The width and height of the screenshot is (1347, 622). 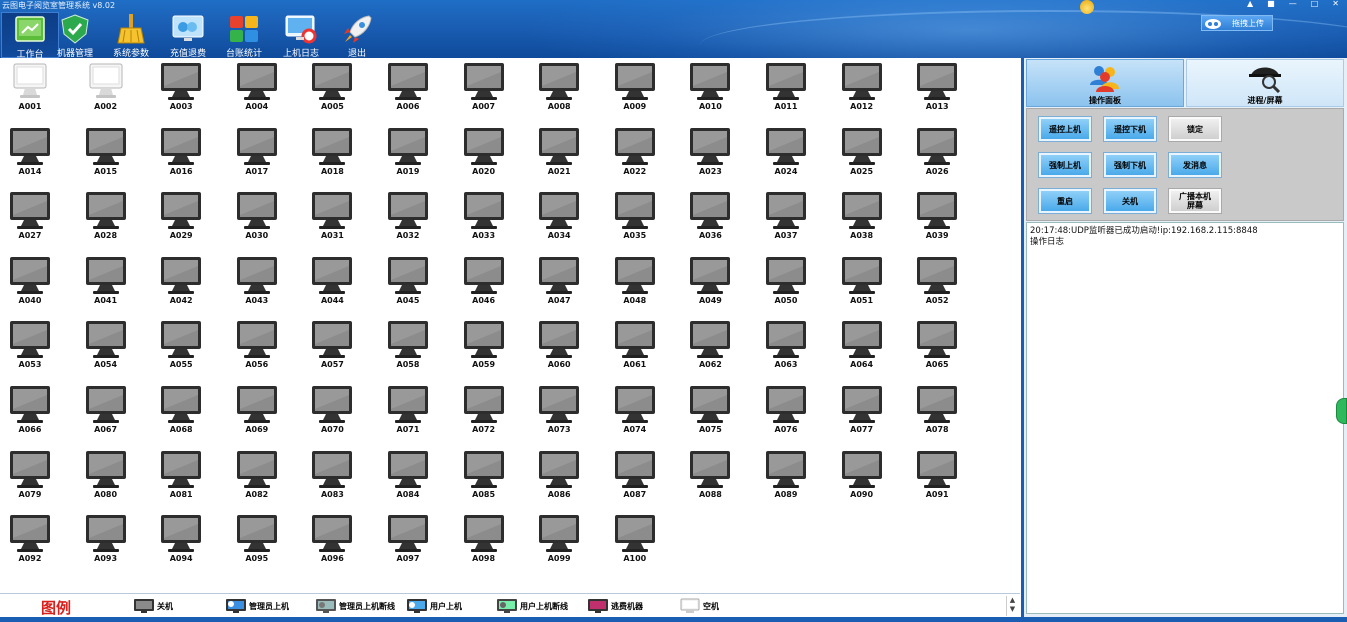 I want to click on toolbar-logs: 上机日志, so click(x=301, y=35).